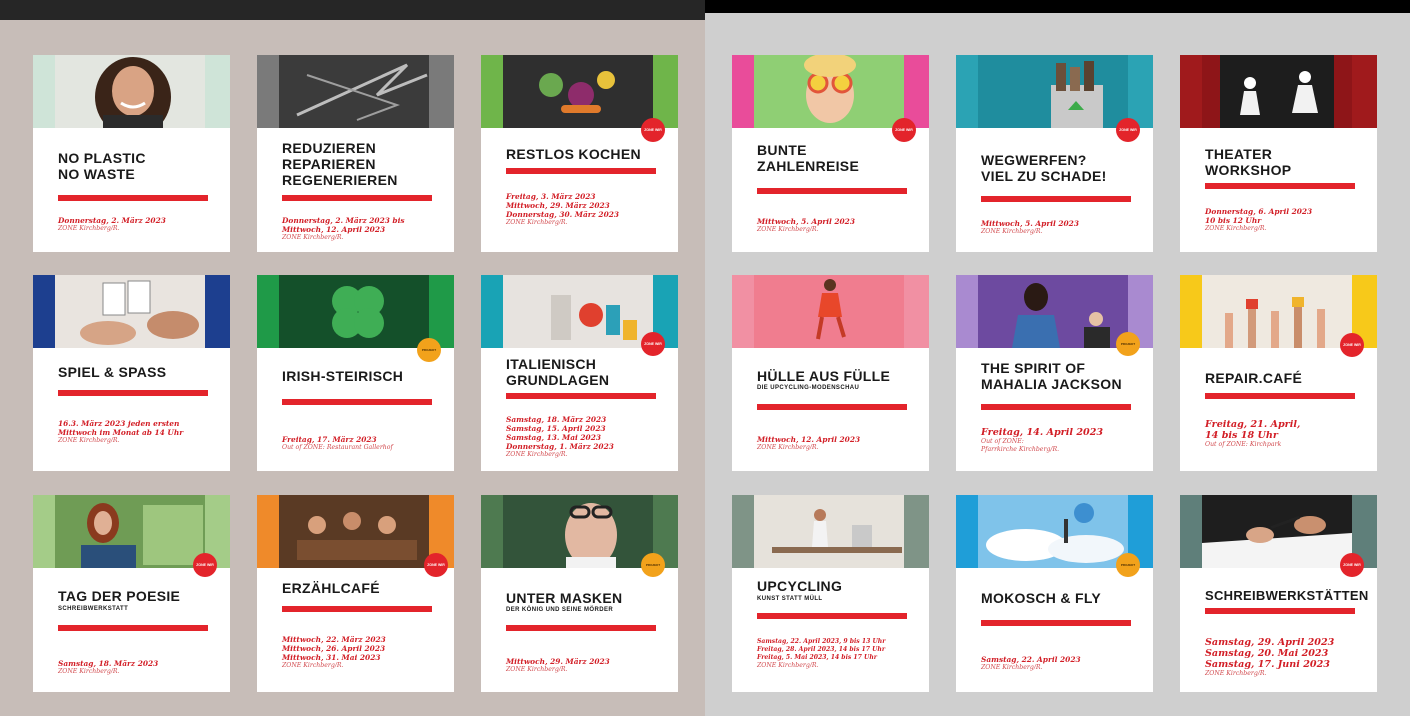 This screenshot has height=716, width=1410. I want to click on date-text: Mittwoch, 29. März 2023, so click(558, 661).